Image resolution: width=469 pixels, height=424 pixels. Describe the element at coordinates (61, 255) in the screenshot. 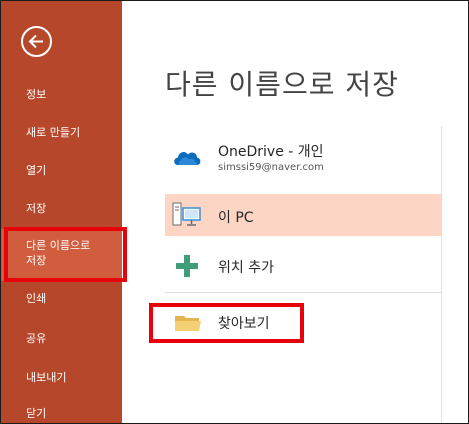

I see `sidebar-item-save-as: 다른 이름으로 저장` at that location.